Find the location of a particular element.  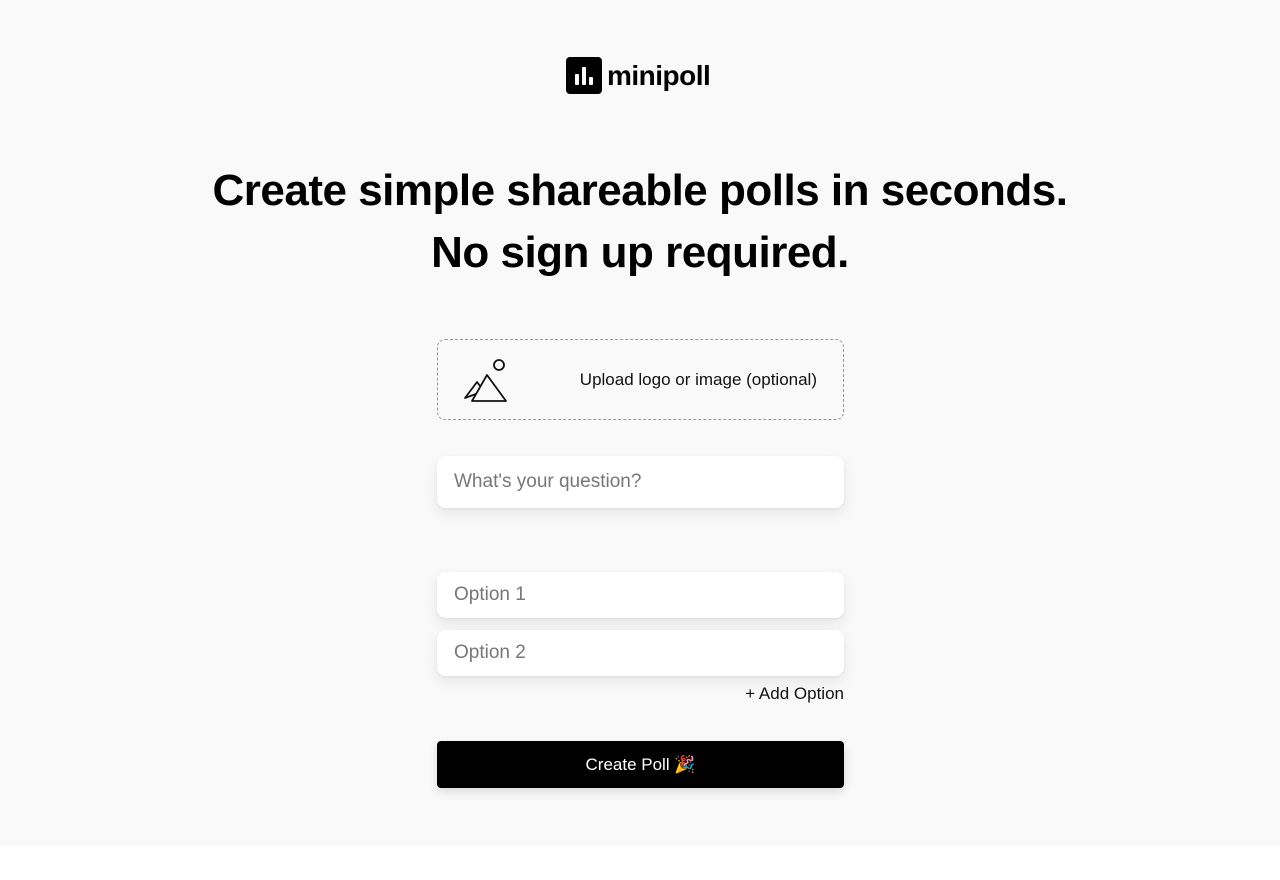

option-2-input is located at coordinates (640, 653).